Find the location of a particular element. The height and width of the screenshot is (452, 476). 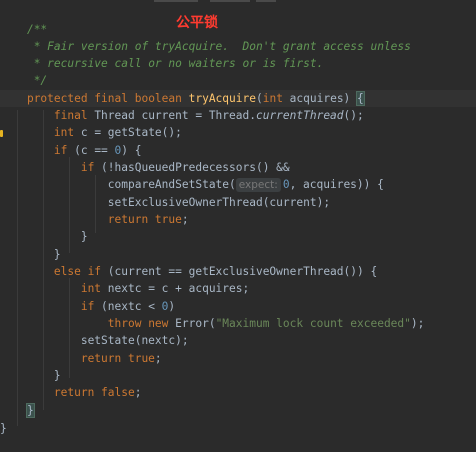

code-line: setExclusiveOwnerThread(current); is located at coordinates (238, 202).